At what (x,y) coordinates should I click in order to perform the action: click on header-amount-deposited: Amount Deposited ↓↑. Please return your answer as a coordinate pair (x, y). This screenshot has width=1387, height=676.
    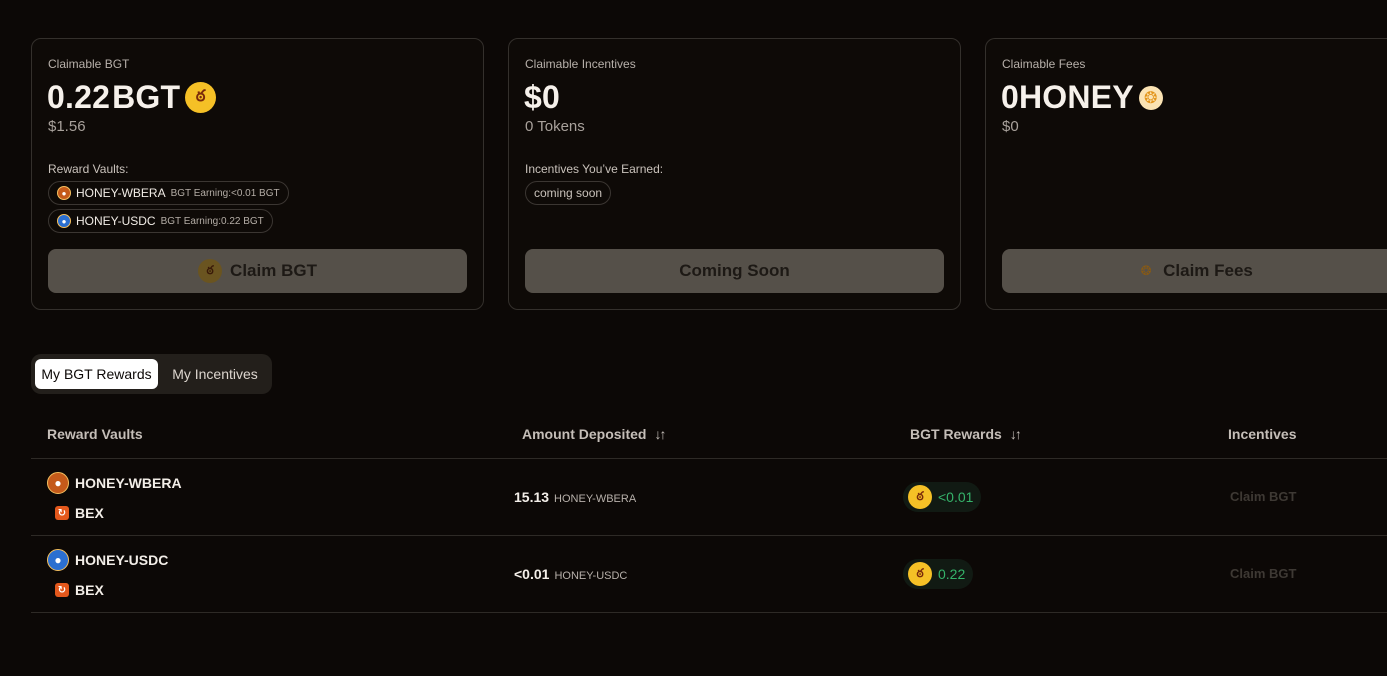
    Looking at the image, I should click on (594, 434).